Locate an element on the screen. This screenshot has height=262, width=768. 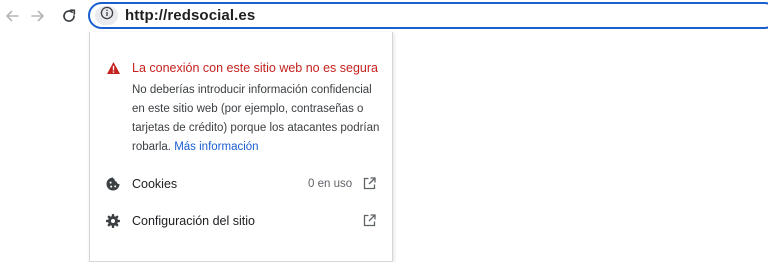
site-settings-row: Configuración del sitio is located at coordinates (241, 221).